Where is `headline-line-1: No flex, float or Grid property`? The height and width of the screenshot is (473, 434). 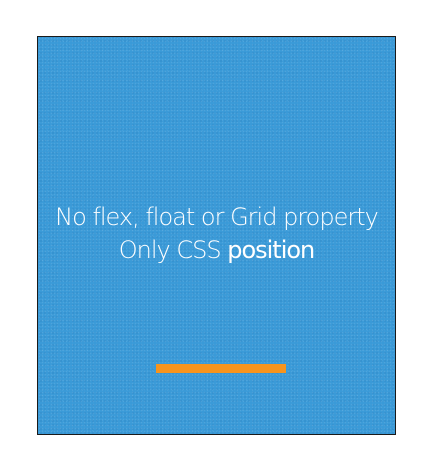 headline-line-1: No flex, float or Grid property is located at coordinates (217, 217).